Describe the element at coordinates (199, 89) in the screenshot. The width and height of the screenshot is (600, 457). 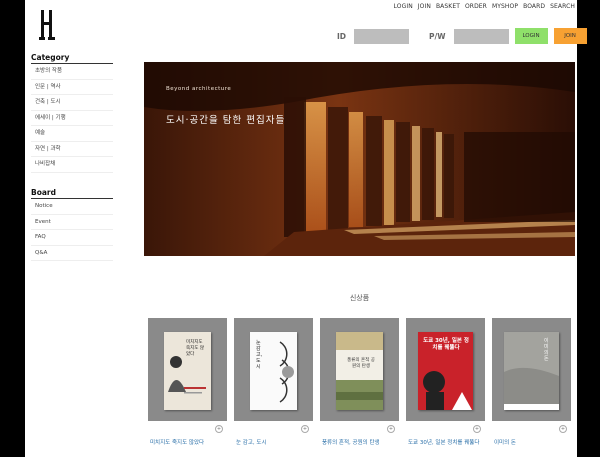
I see `hero-subtitle: Beyond architecture` at that location.